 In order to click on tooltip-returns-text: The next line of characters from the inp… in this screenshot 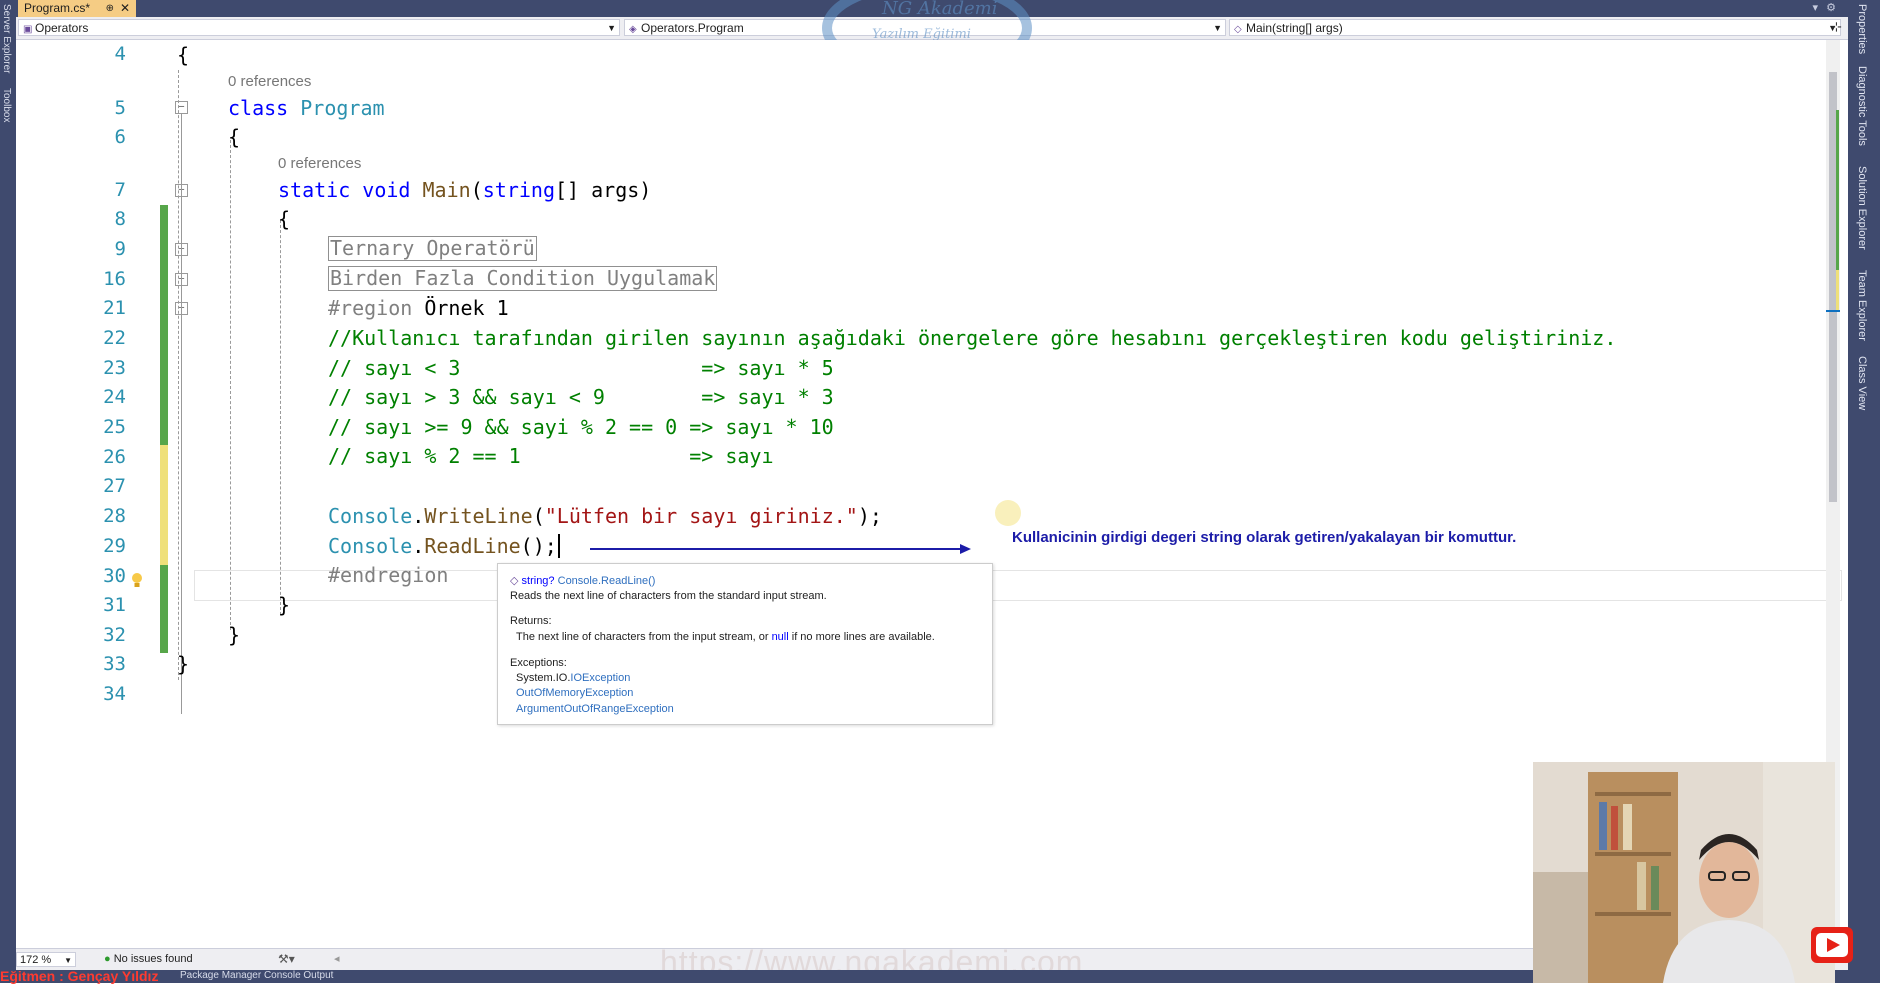, I will do `click(725, 637)`.